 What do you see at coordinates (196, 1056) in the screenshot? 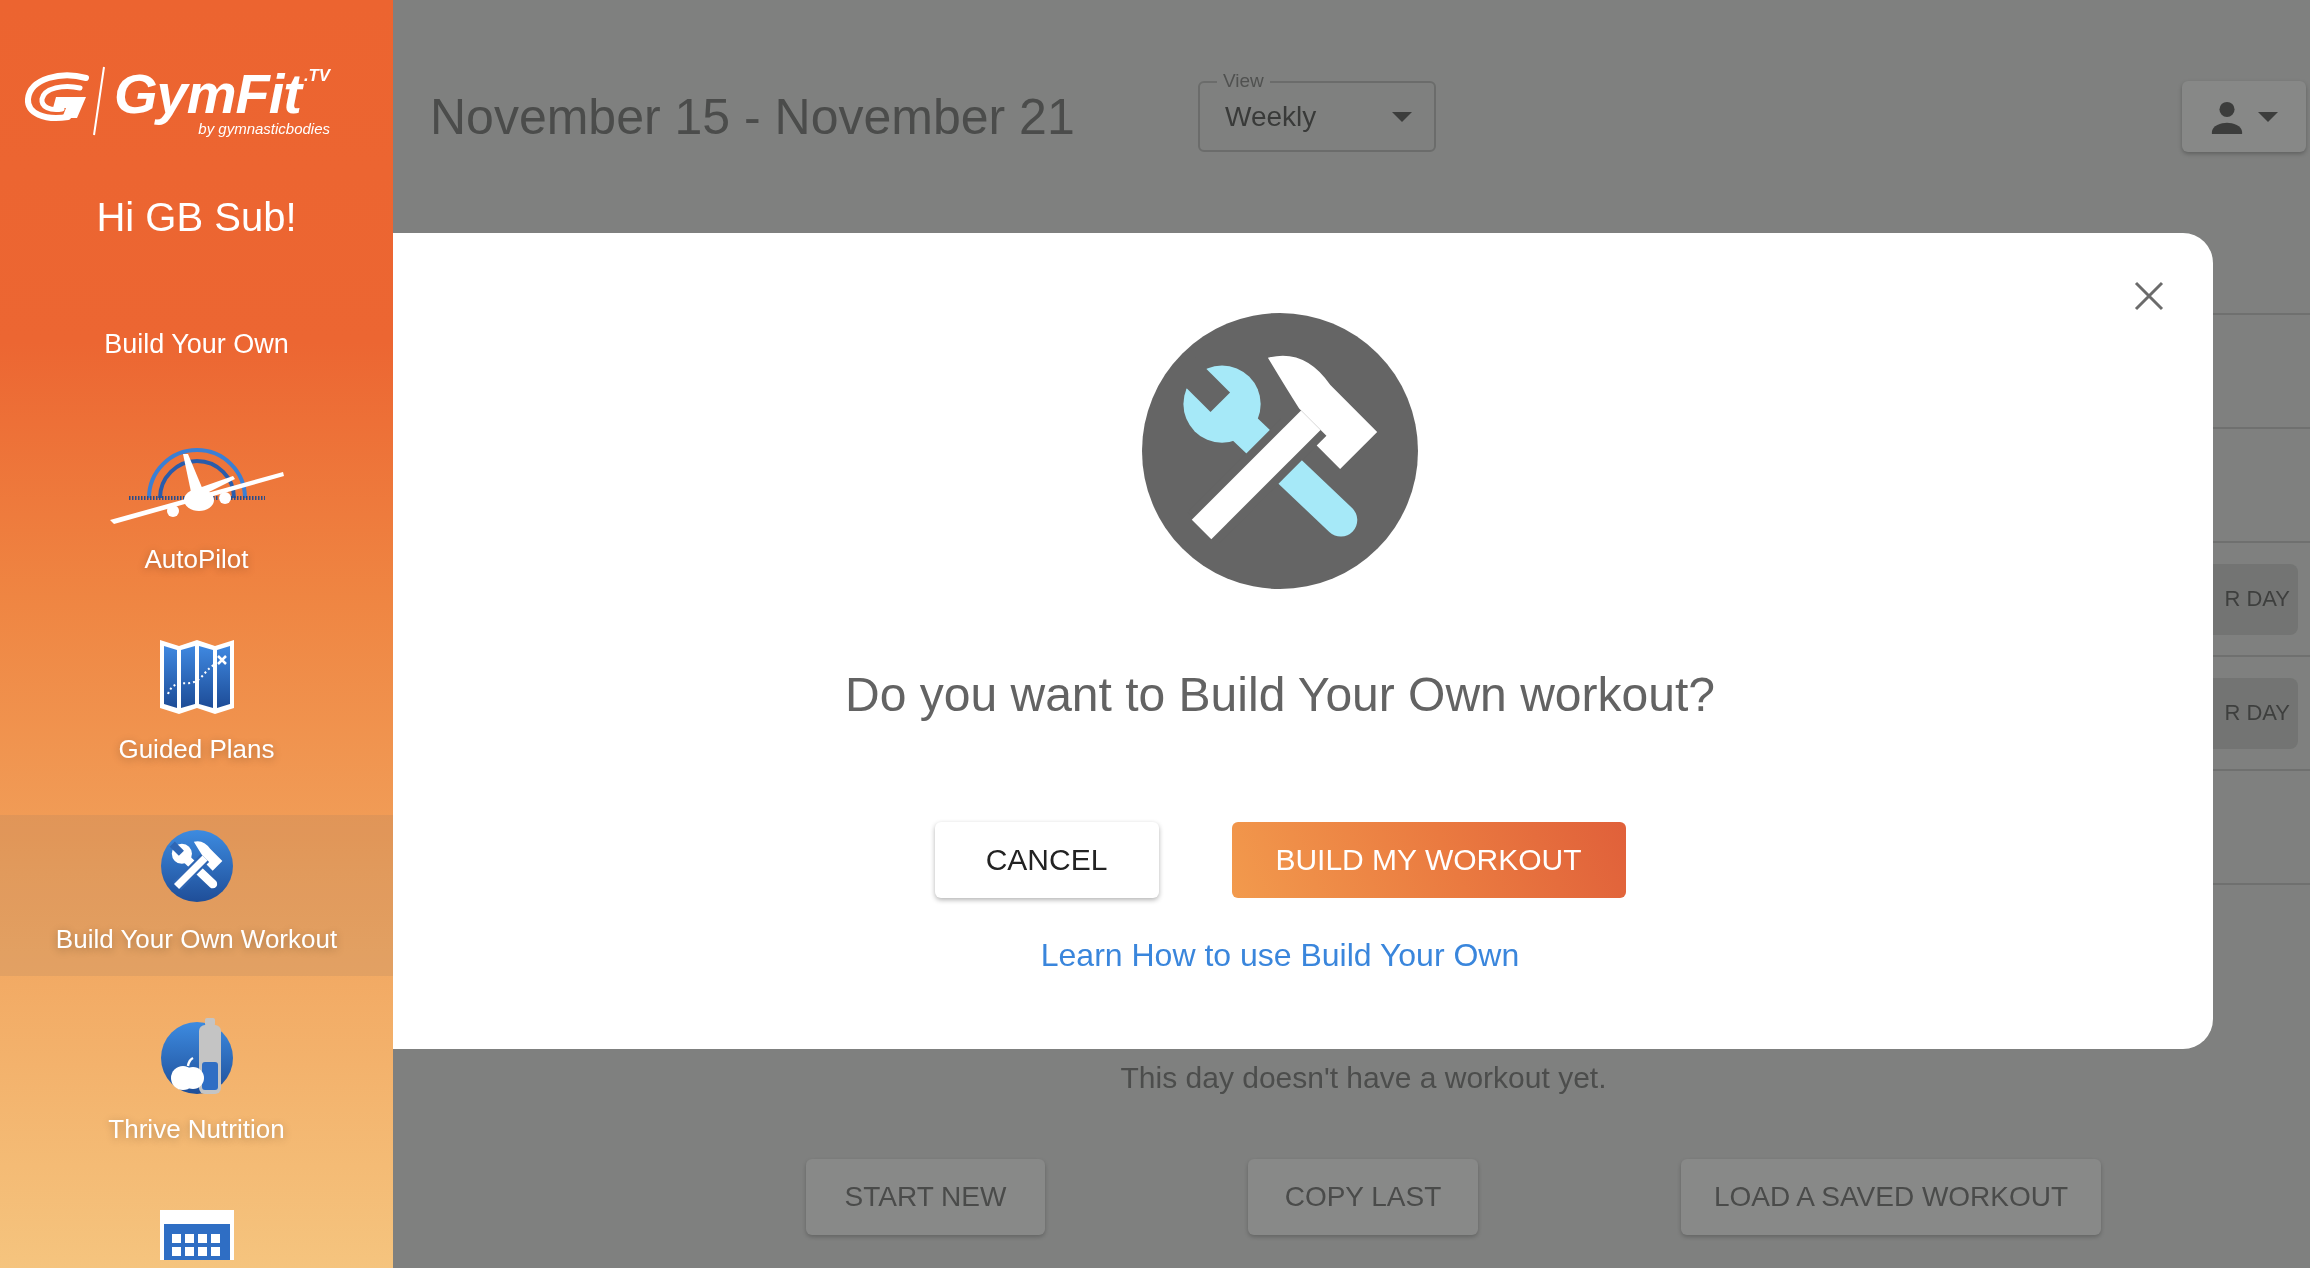
I see `apple-bottle-icon` at bounding box center [196, 1056].